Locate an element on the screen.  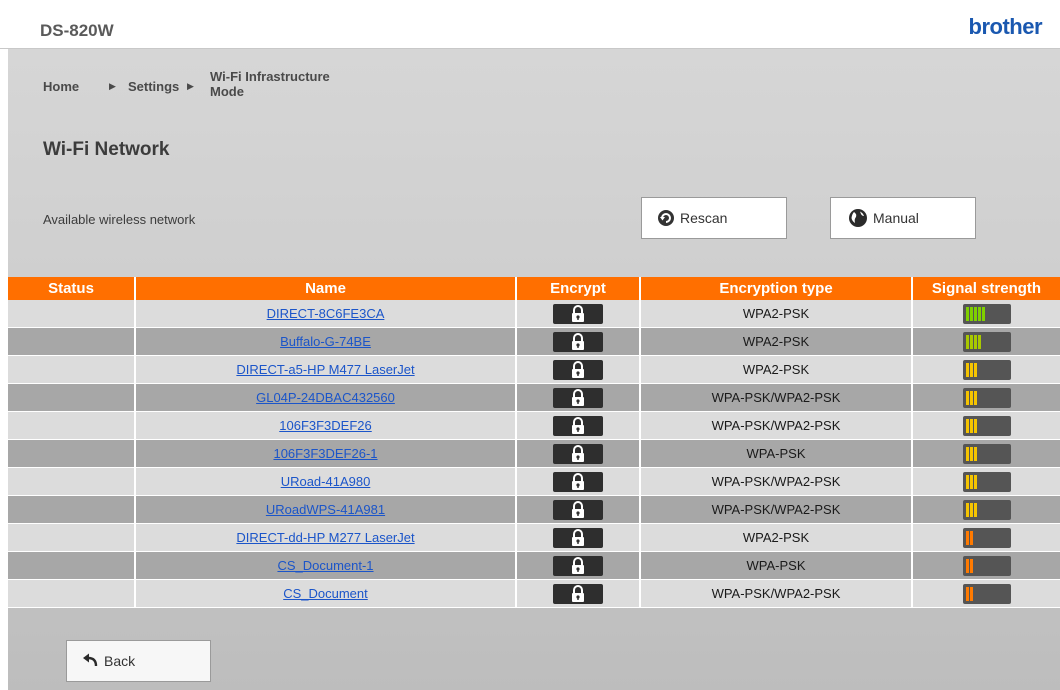
breadcrumb-current: Wi-Fi Infrastructure Mode is located at coordinates (270, 84).